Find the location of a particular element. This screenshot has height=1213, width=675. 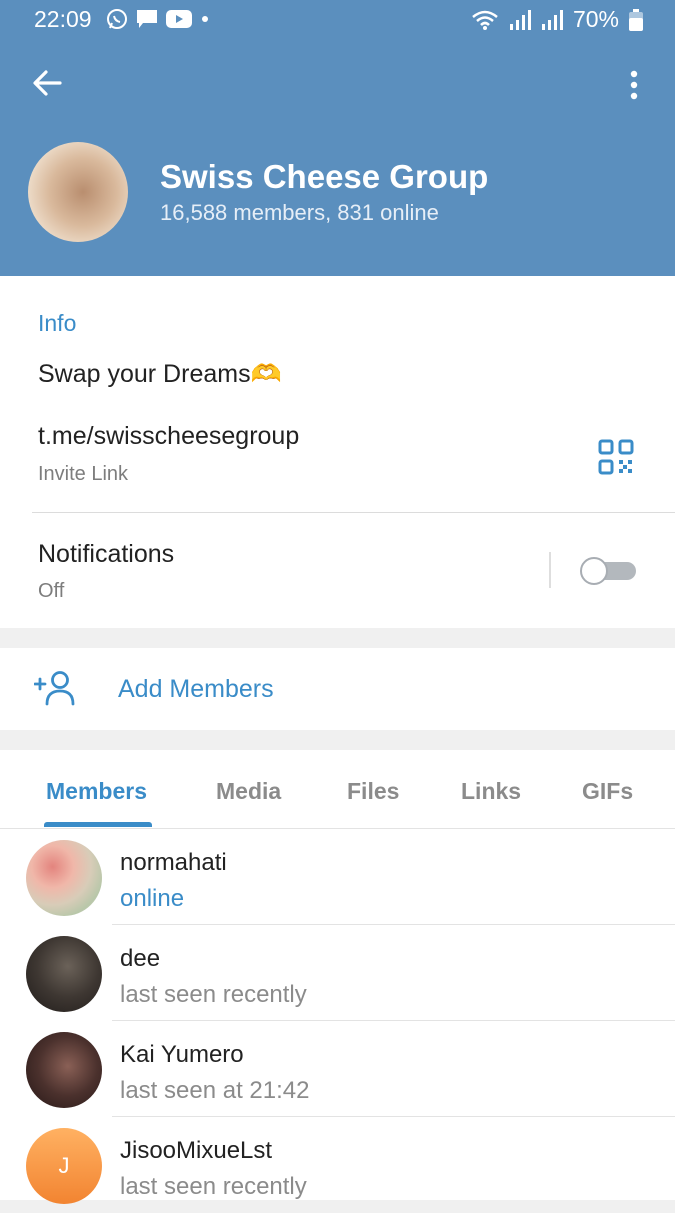

add-members-button: Add Members is located at coordinates (337, 689).